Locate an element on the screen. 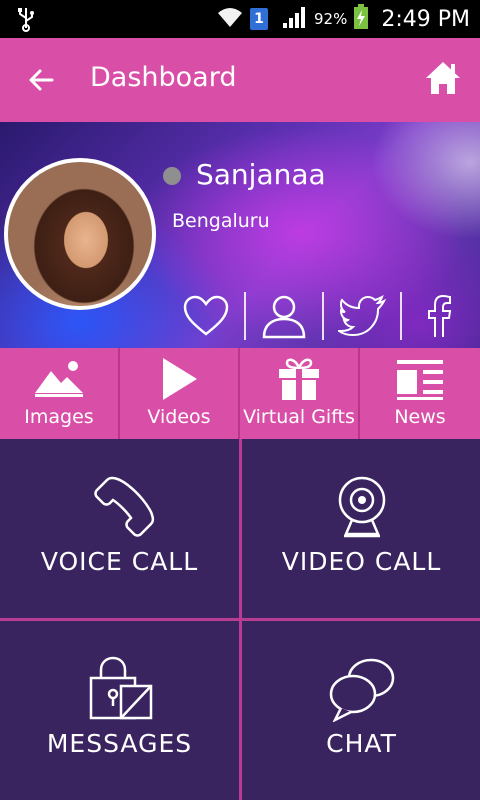 Image resolution: width=480 pixels, height=800 pixels. app-bar: Dashboard is located at coordinates (240, 80).